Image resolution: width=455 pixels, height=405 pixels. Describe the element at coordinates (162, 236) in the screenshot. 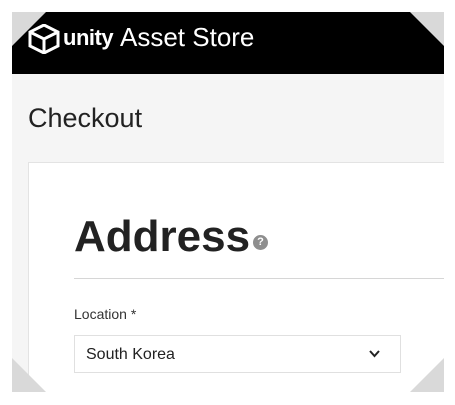

I see `address-section-title: Address` at that location.